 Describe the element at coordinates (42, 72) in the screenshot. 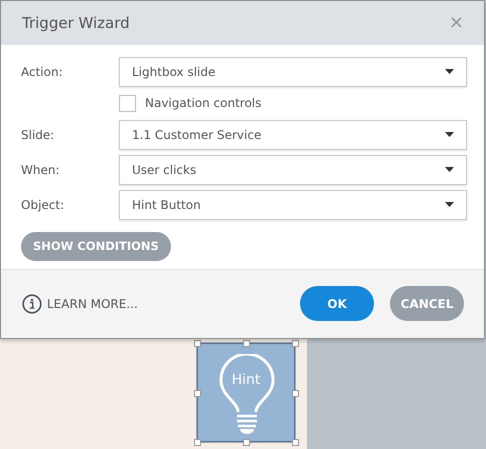

I see `field-label: Action:` at that location.